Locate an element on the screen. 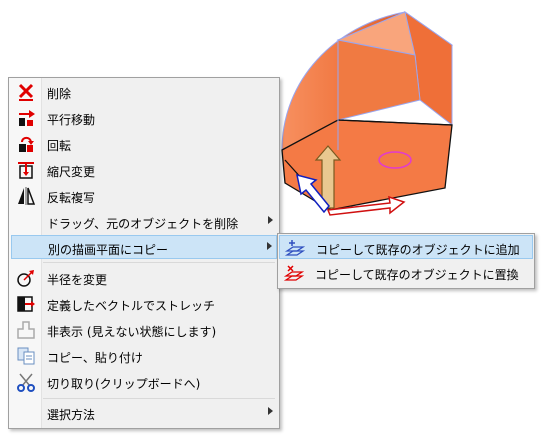 This screenshot has width=542, height=435. hide-icon is located at coordinates (26, 330).